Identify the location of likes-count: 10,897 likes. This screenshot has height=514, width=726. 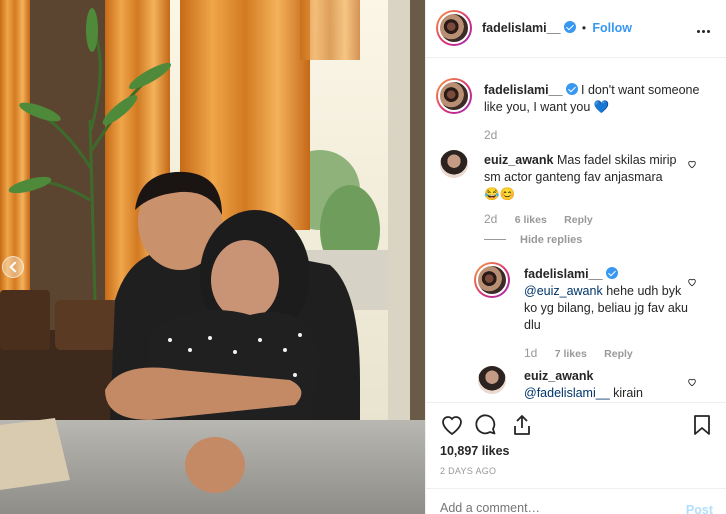
(475, 451).